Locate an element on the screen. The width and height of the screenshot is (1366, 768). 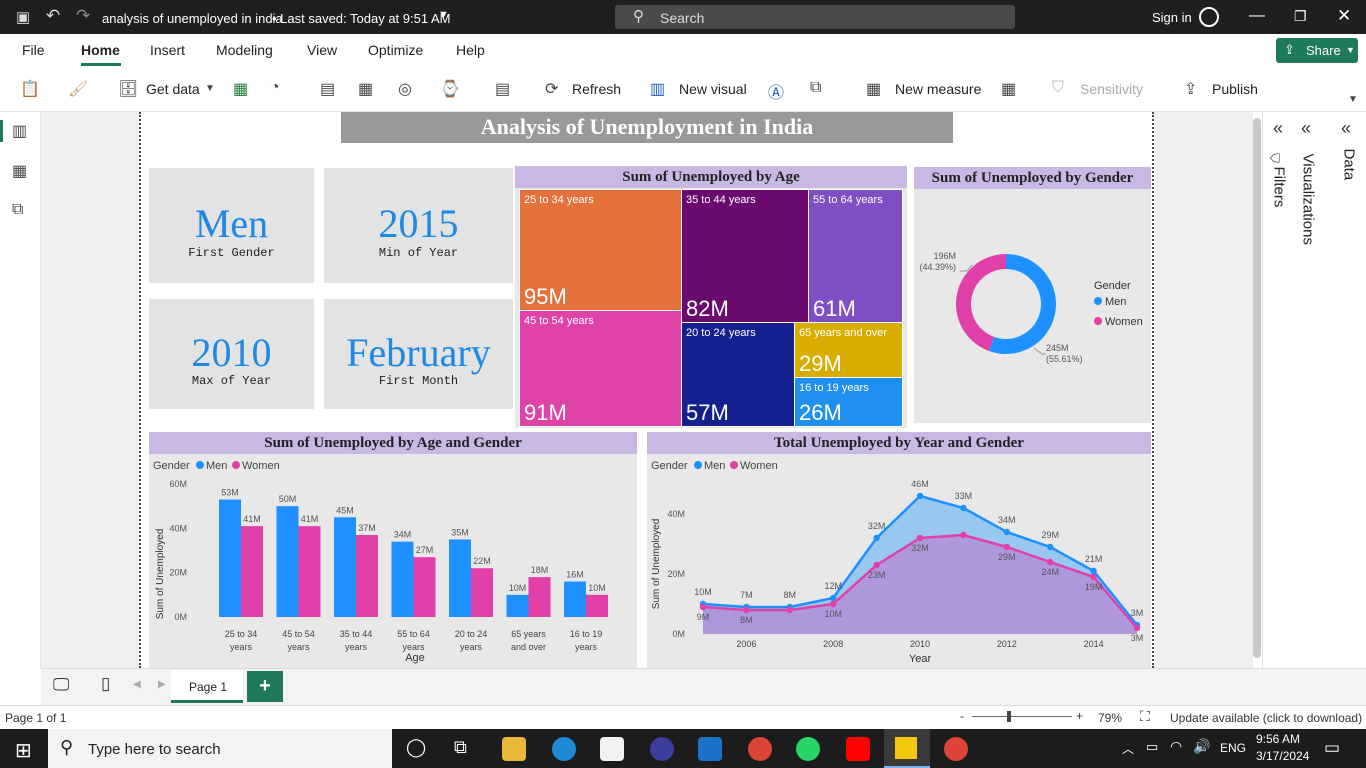
menu-modeling: Modeling is located at coordinates (244, 50).